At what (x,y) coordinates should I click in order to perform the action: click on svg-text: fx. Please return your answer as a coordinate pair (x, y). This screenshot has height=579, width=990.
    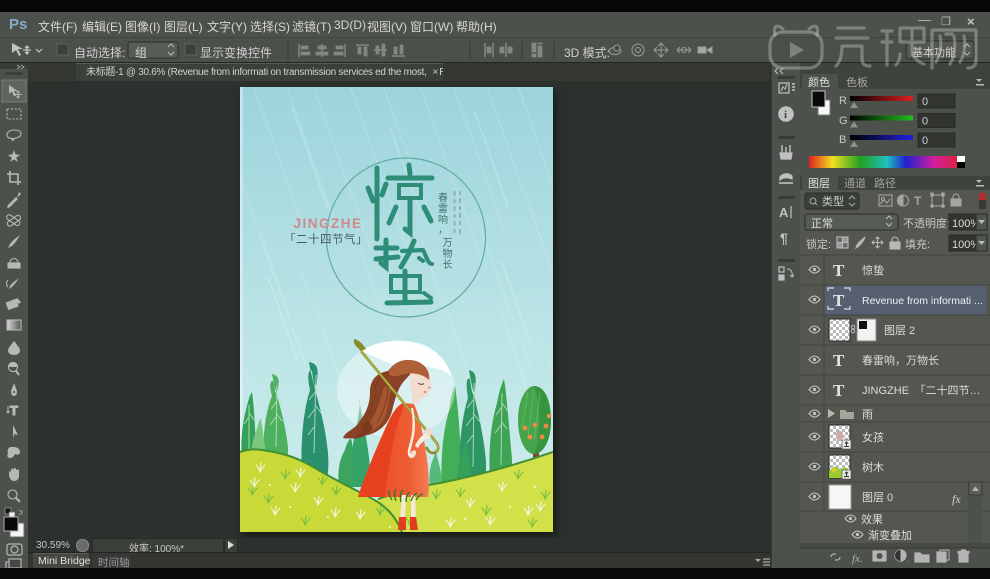
    Looking at the image, I should click on (956, 499).